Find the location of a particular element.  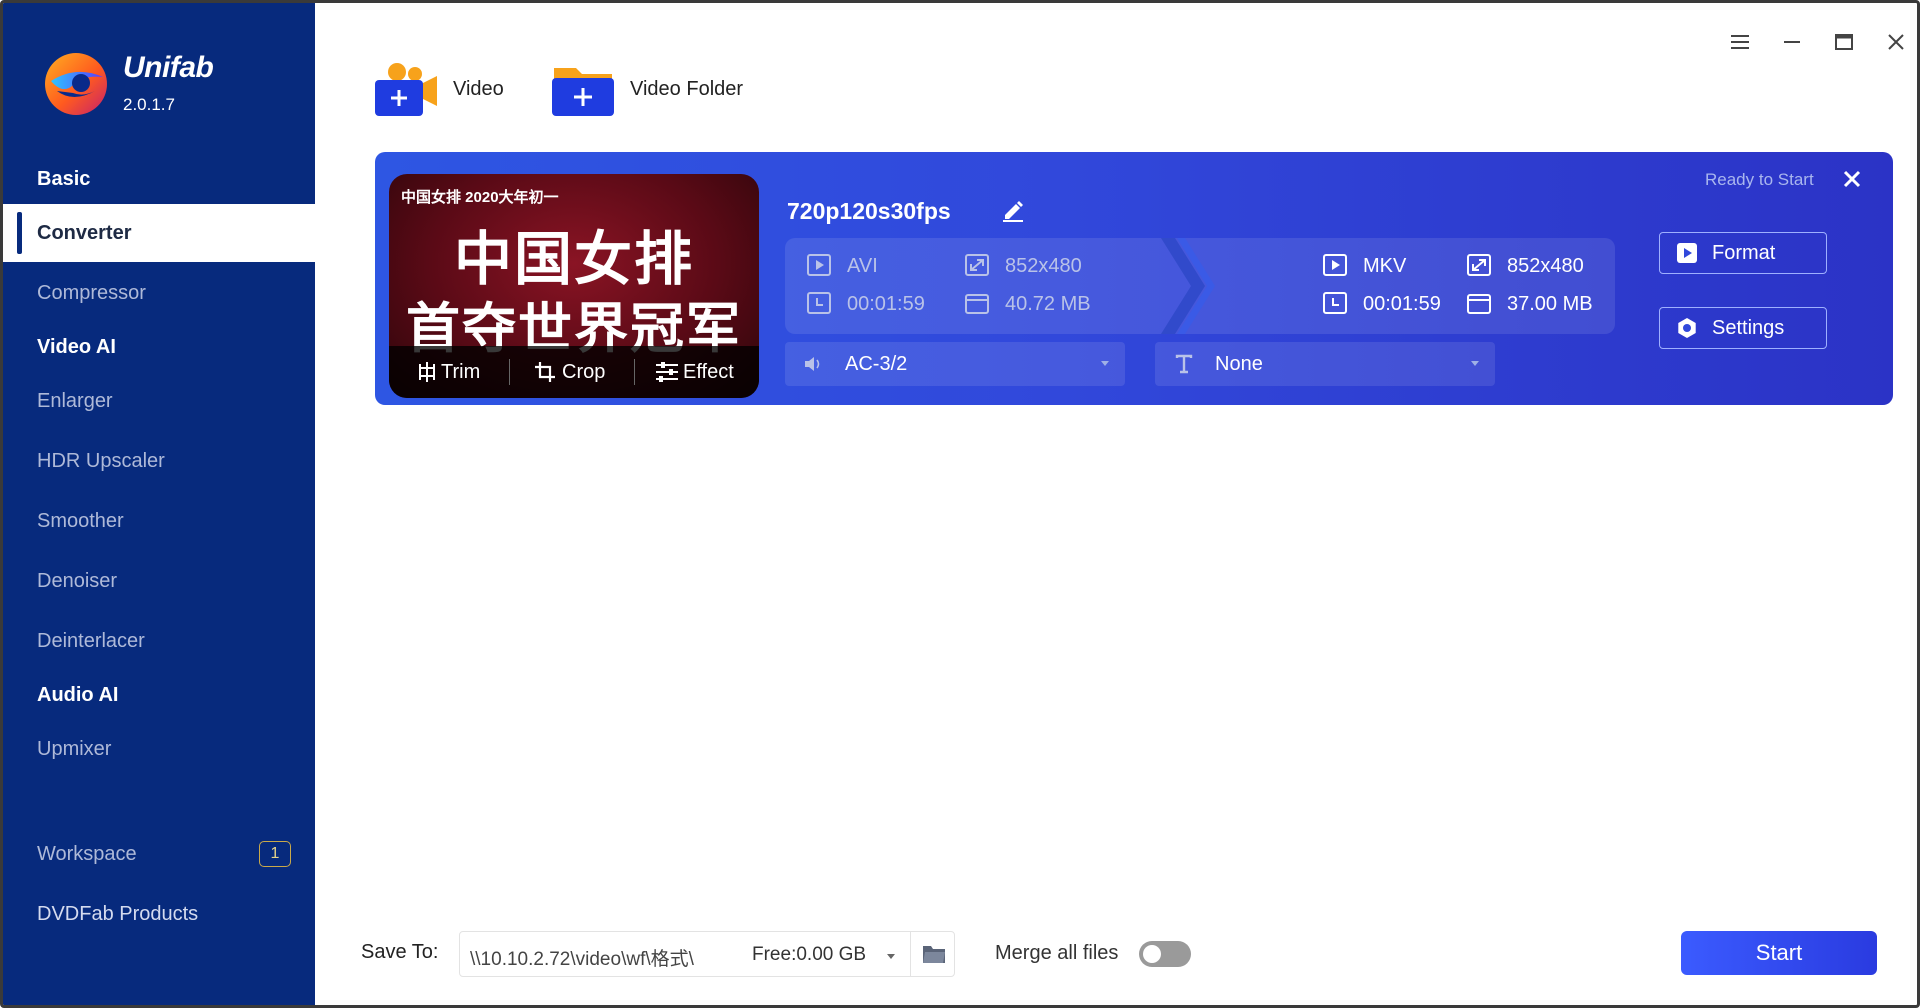

sidebar-item-label: Workspace is located at coordinates (87, 854).